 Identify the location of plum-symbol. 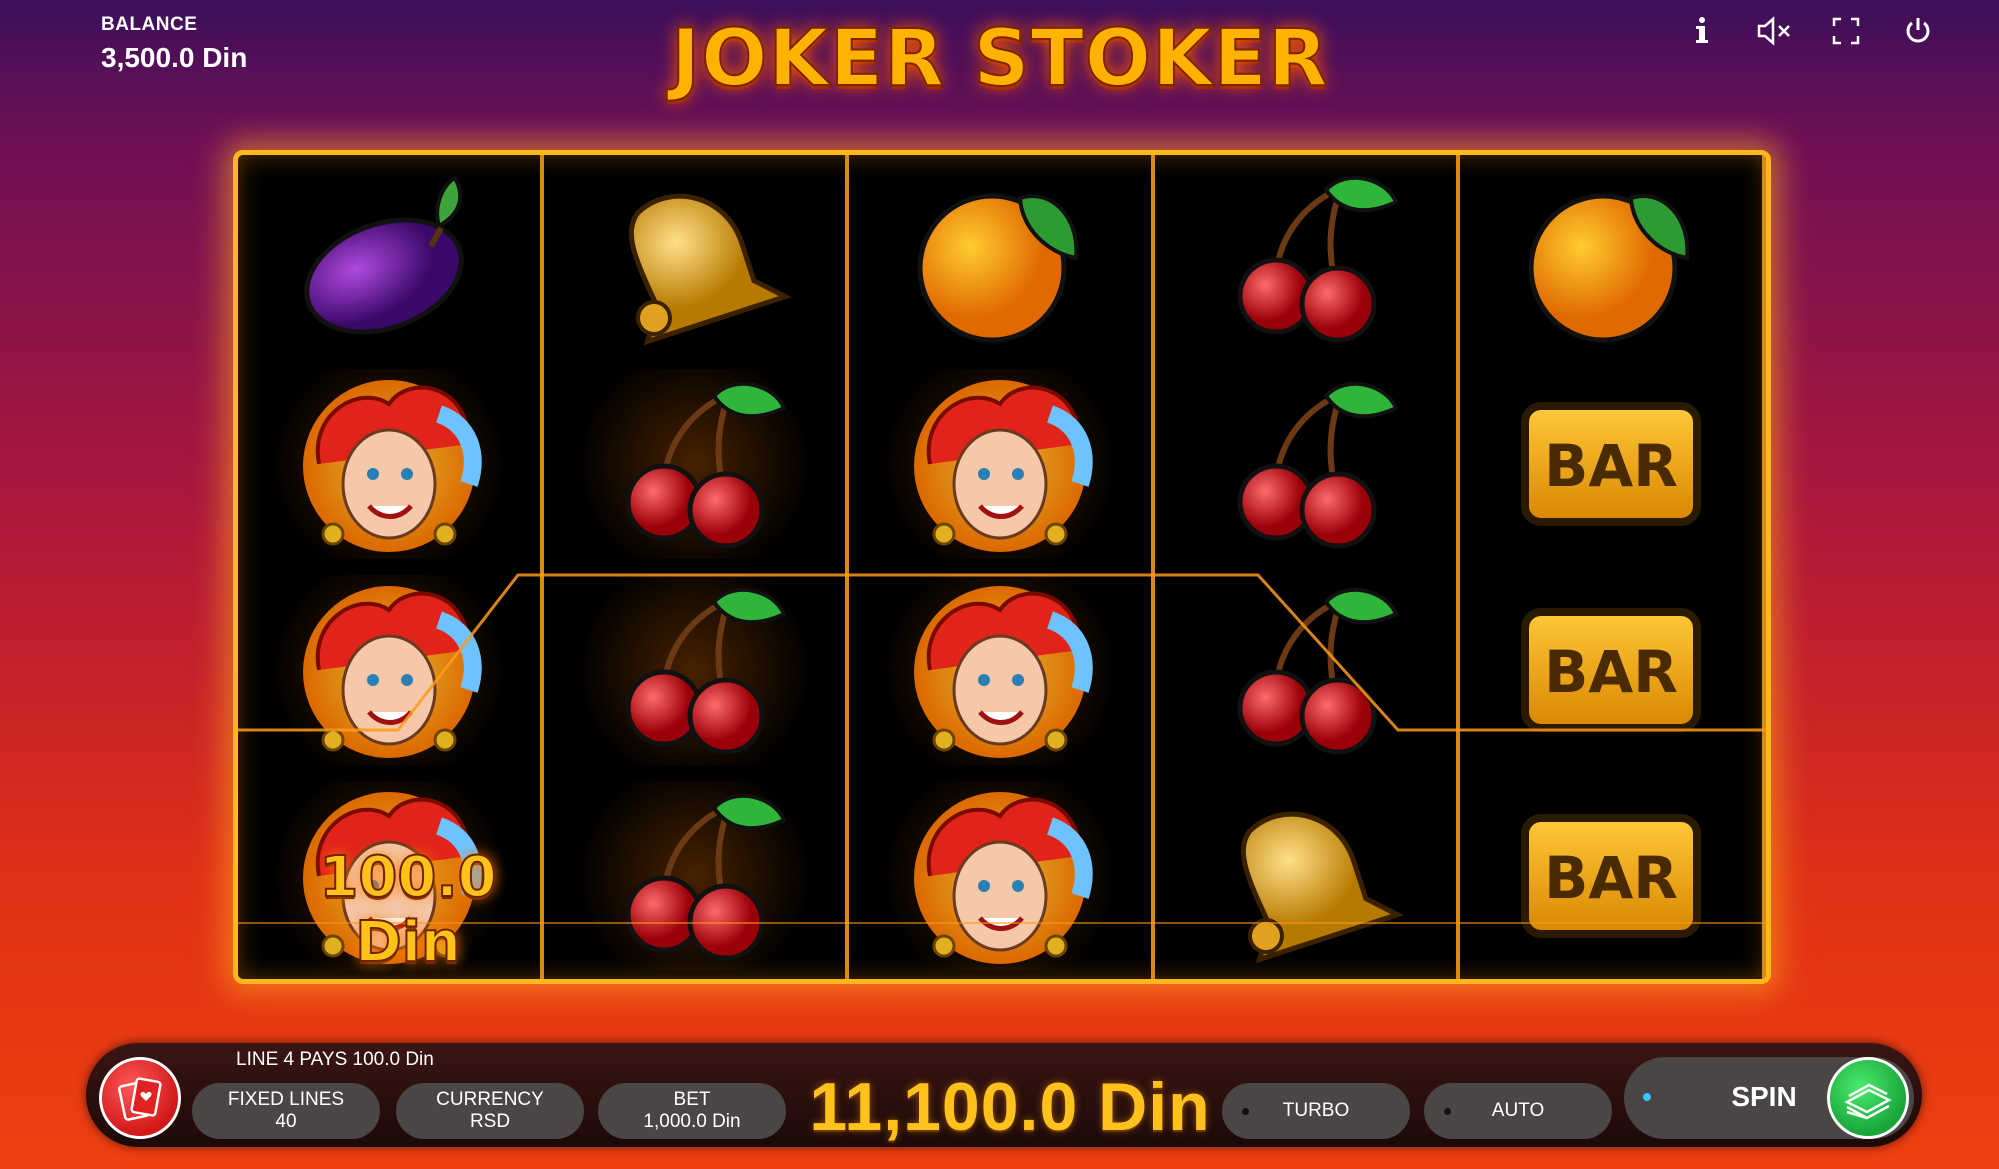
(389, 258).